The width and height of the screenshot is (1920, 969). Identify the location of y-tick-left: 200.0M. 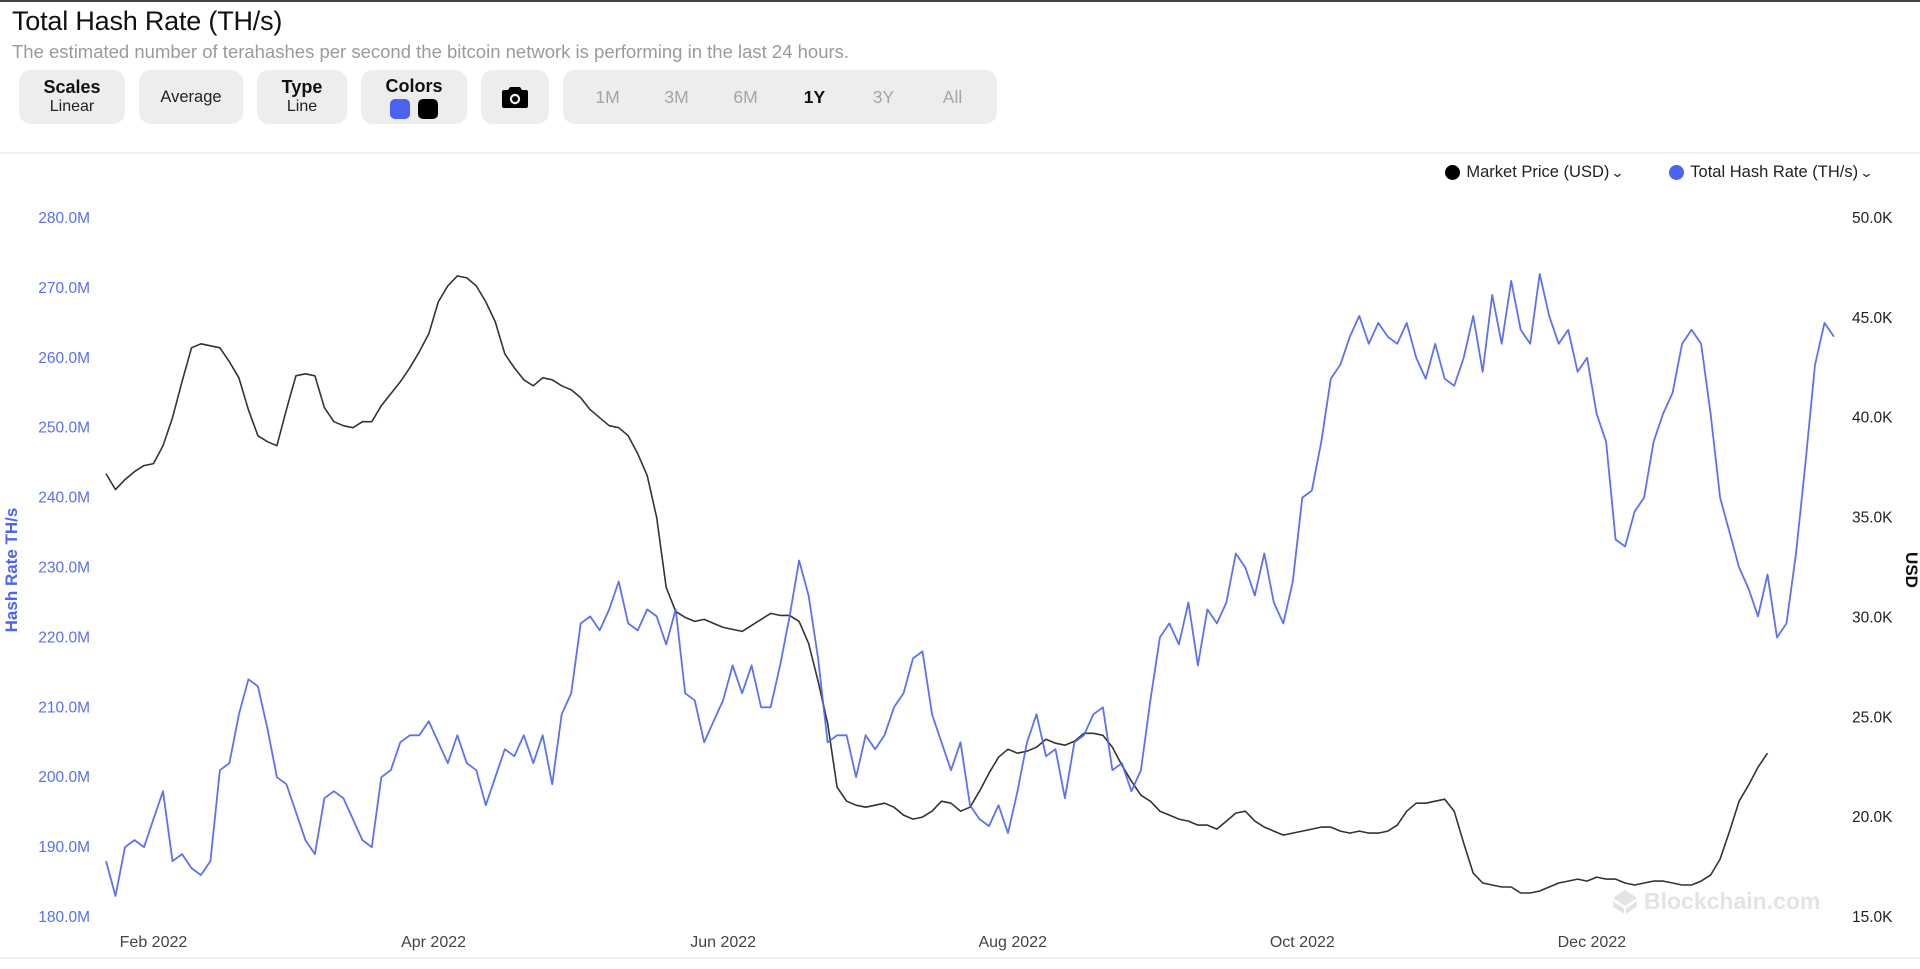
(64, 777).